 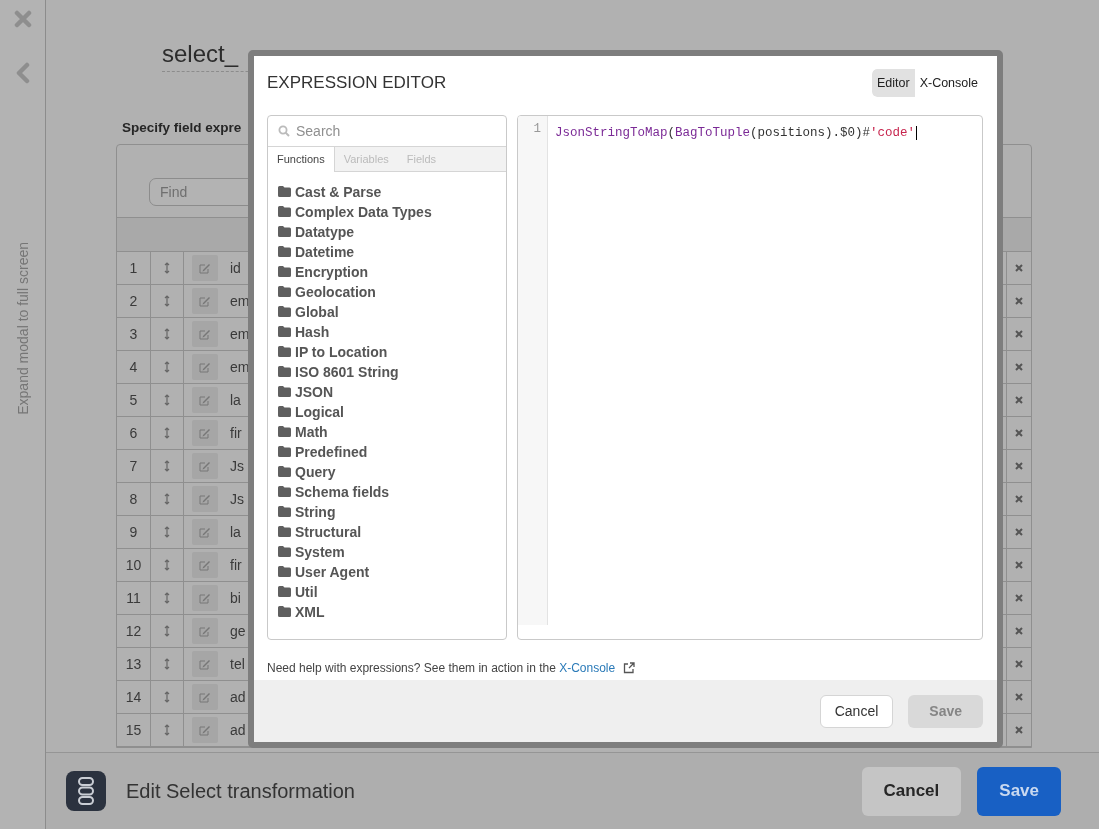 I want to click on category-item: Complex Data Types, so click(x=387, y=211).